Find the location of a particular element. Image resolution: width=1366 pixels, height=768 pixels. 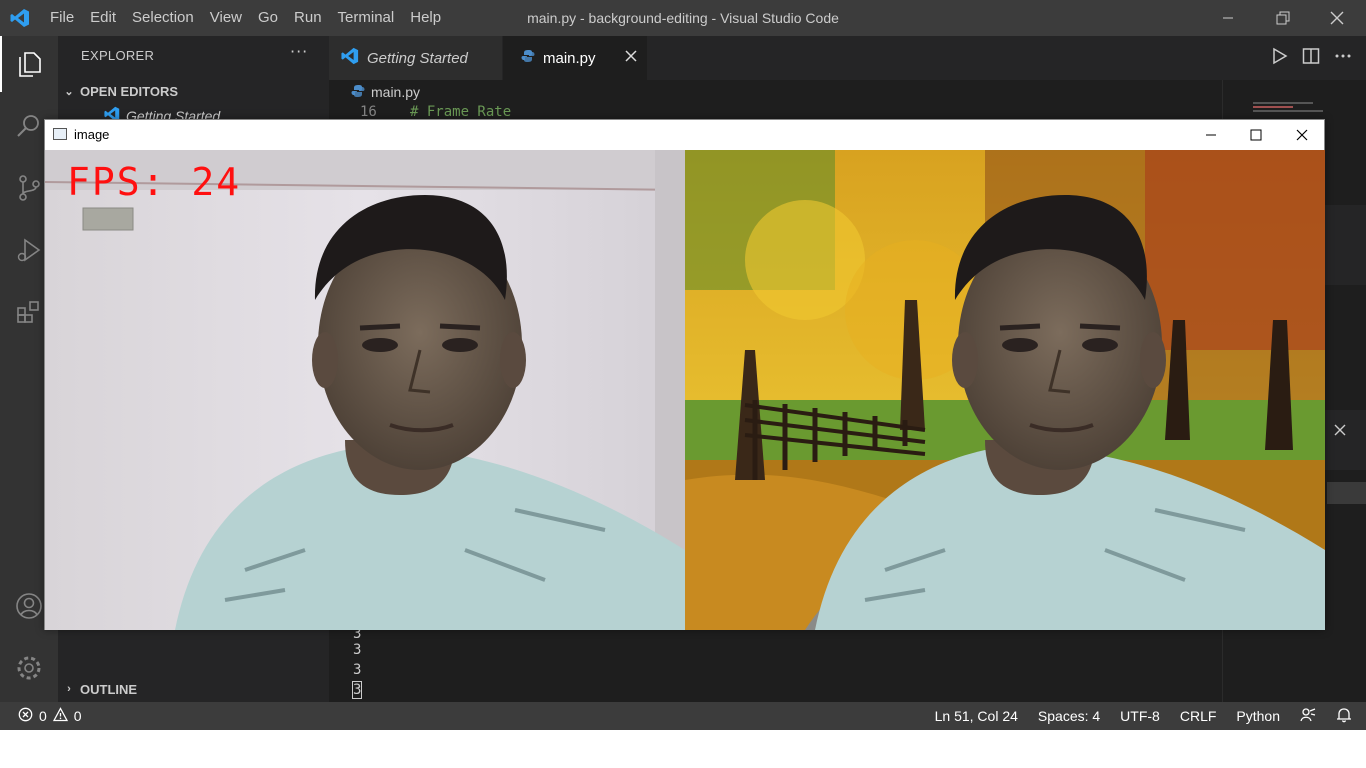

indentation: Spaces: 4 is located at coordinates (1069, 716).